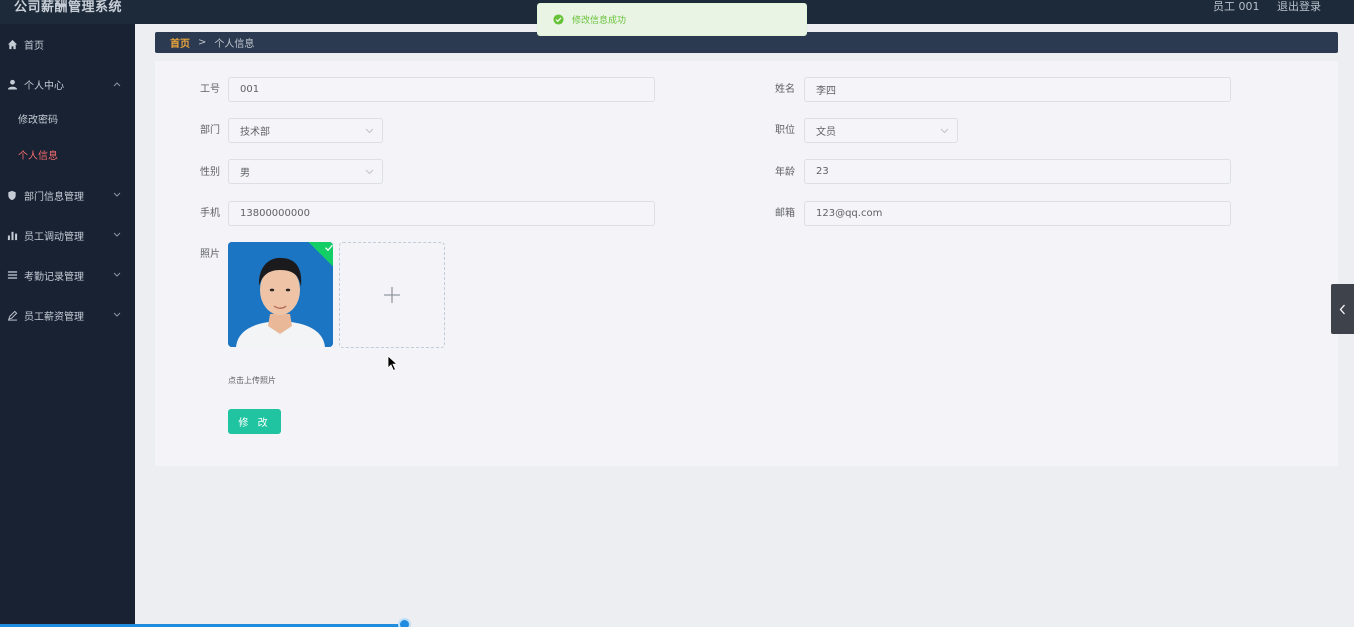  Describe the element at coordinates (1299, 7) in the screenshot. I see `logout-link: 退出登录` at that location.